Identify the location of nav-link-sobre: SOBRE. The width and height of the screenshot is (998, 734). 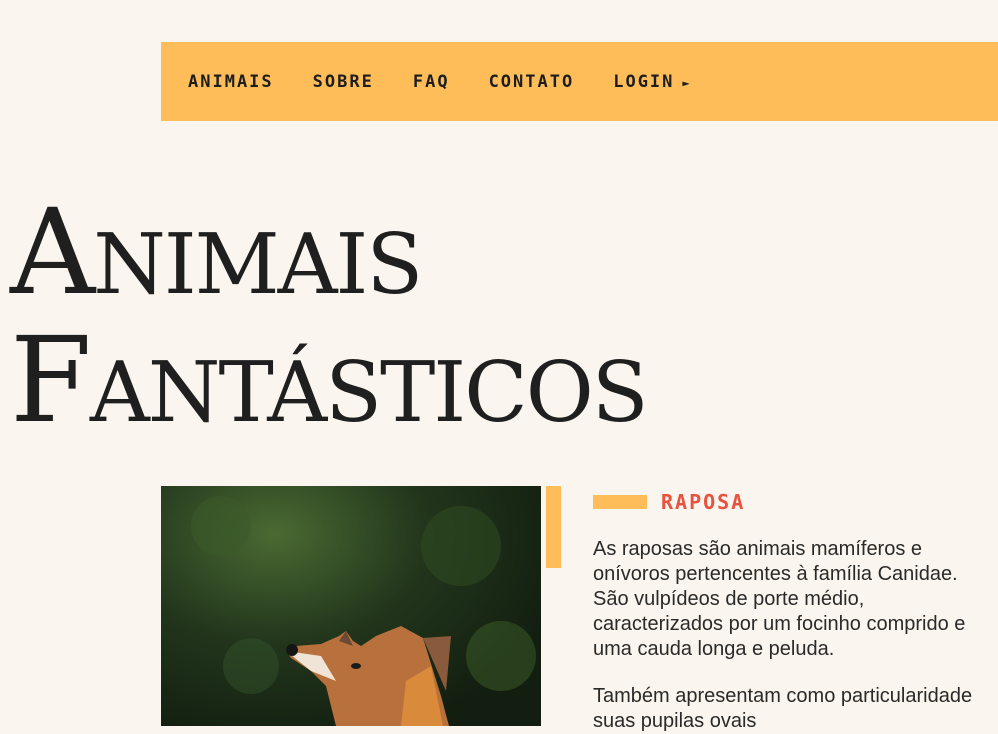
(343, 82).